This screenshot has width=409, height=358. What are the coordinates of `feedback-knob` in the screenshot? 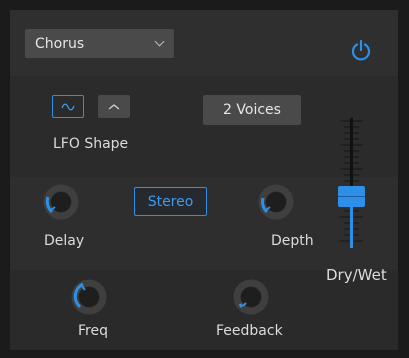 It's located at (251, 297).